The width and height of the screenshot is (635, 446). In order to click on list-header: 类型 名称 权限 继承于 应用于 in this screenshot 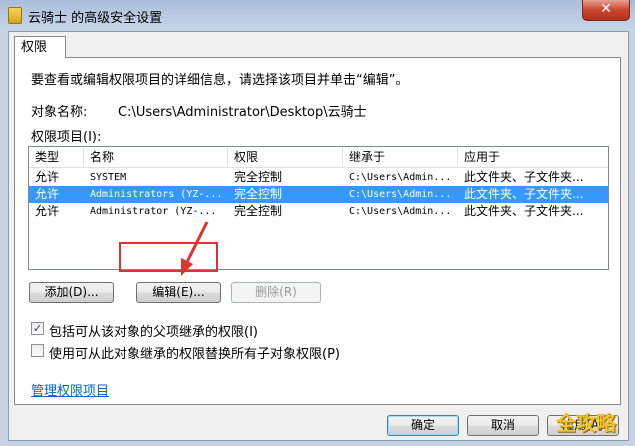, I will do `click(318, 157)`.